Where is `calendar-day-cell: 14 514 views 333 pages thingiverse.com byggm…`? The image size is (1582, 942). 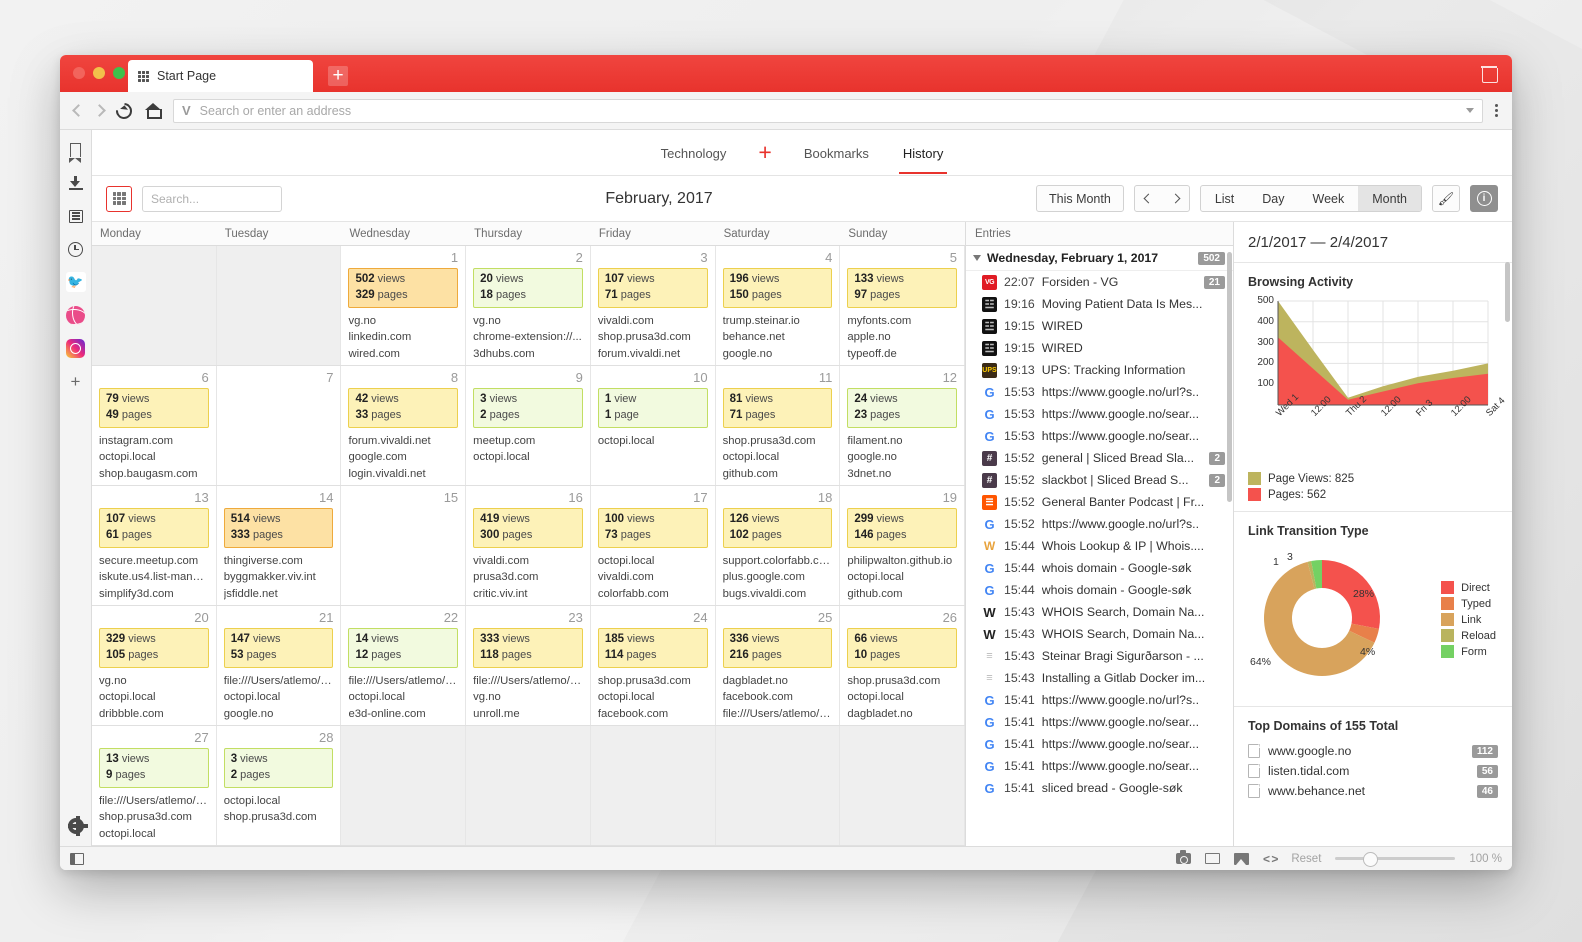 calendar-day-cell: 14 514 views 333 pages thingiverse.com byggm… is located at coordinates (279, 545).